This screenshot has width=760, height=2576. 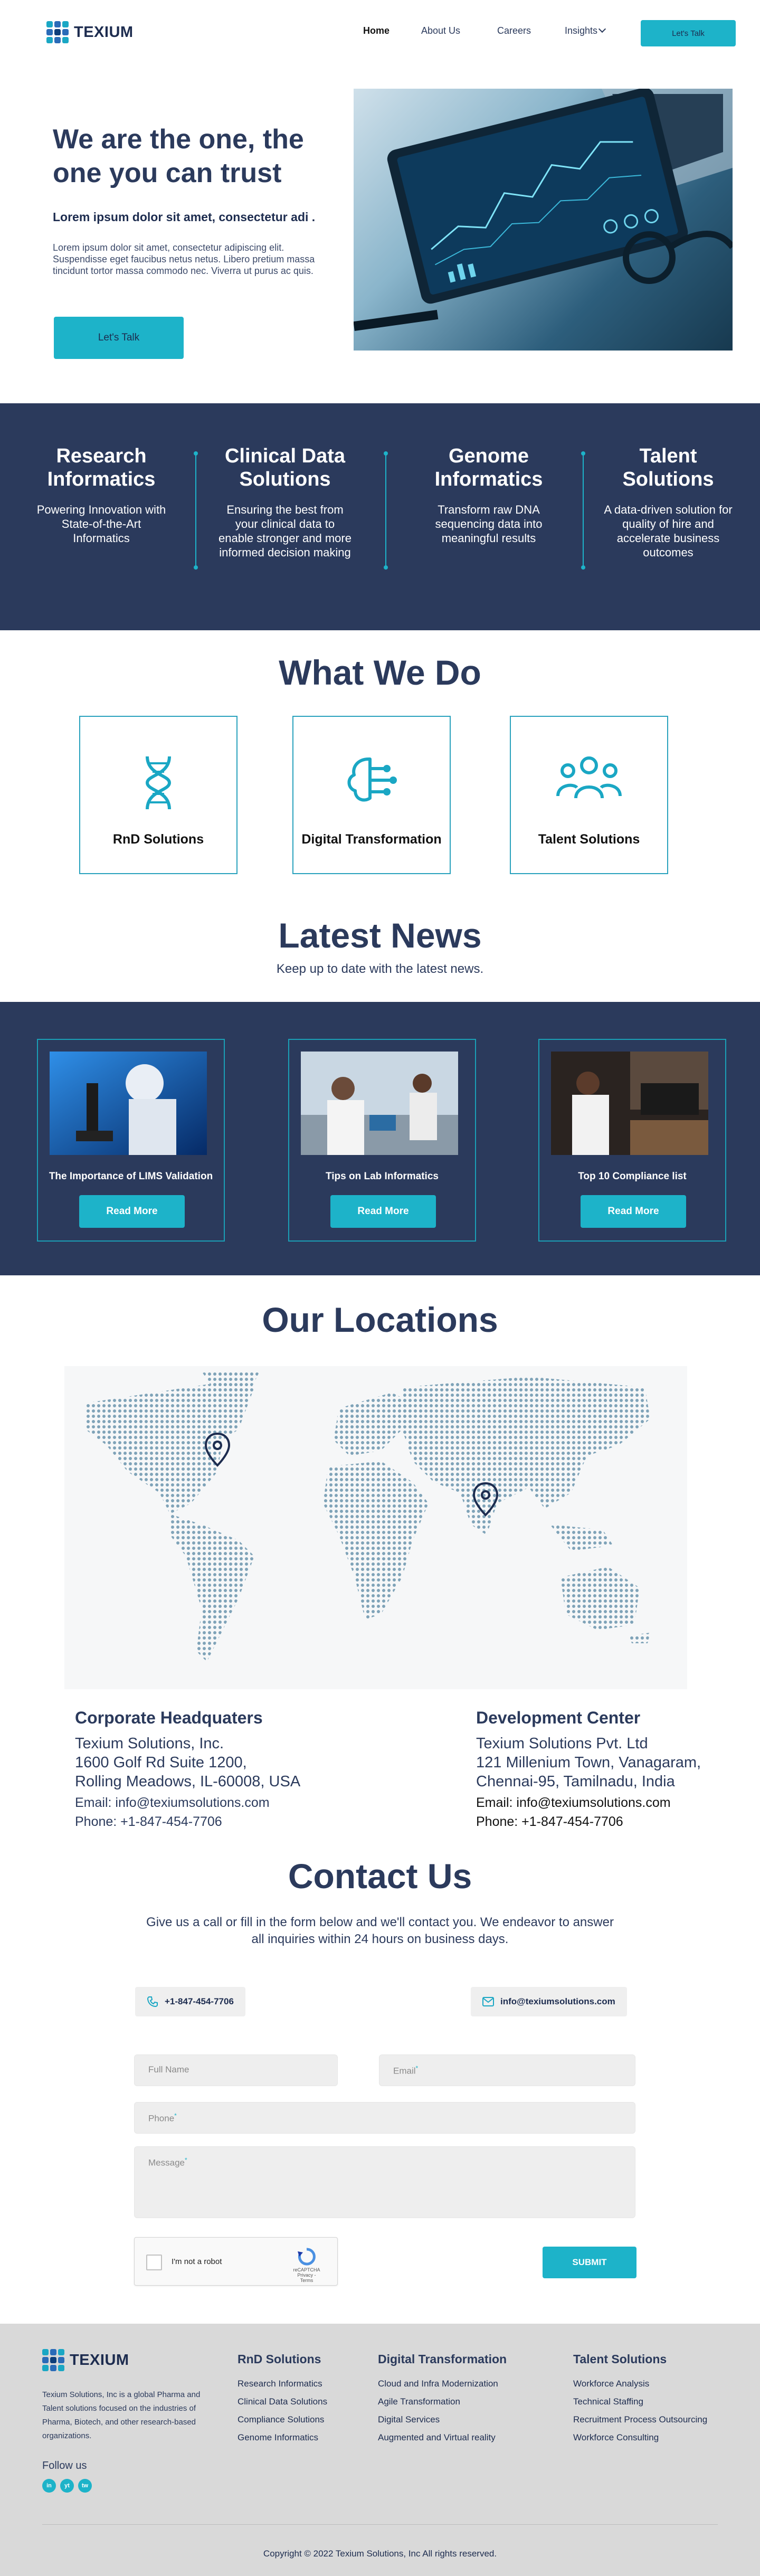 What do you see at coordinates (199, 2001) in the screenshot?
I see `contact-phone-text: +1-847-454-7706` at bounding box center [199, 2001].